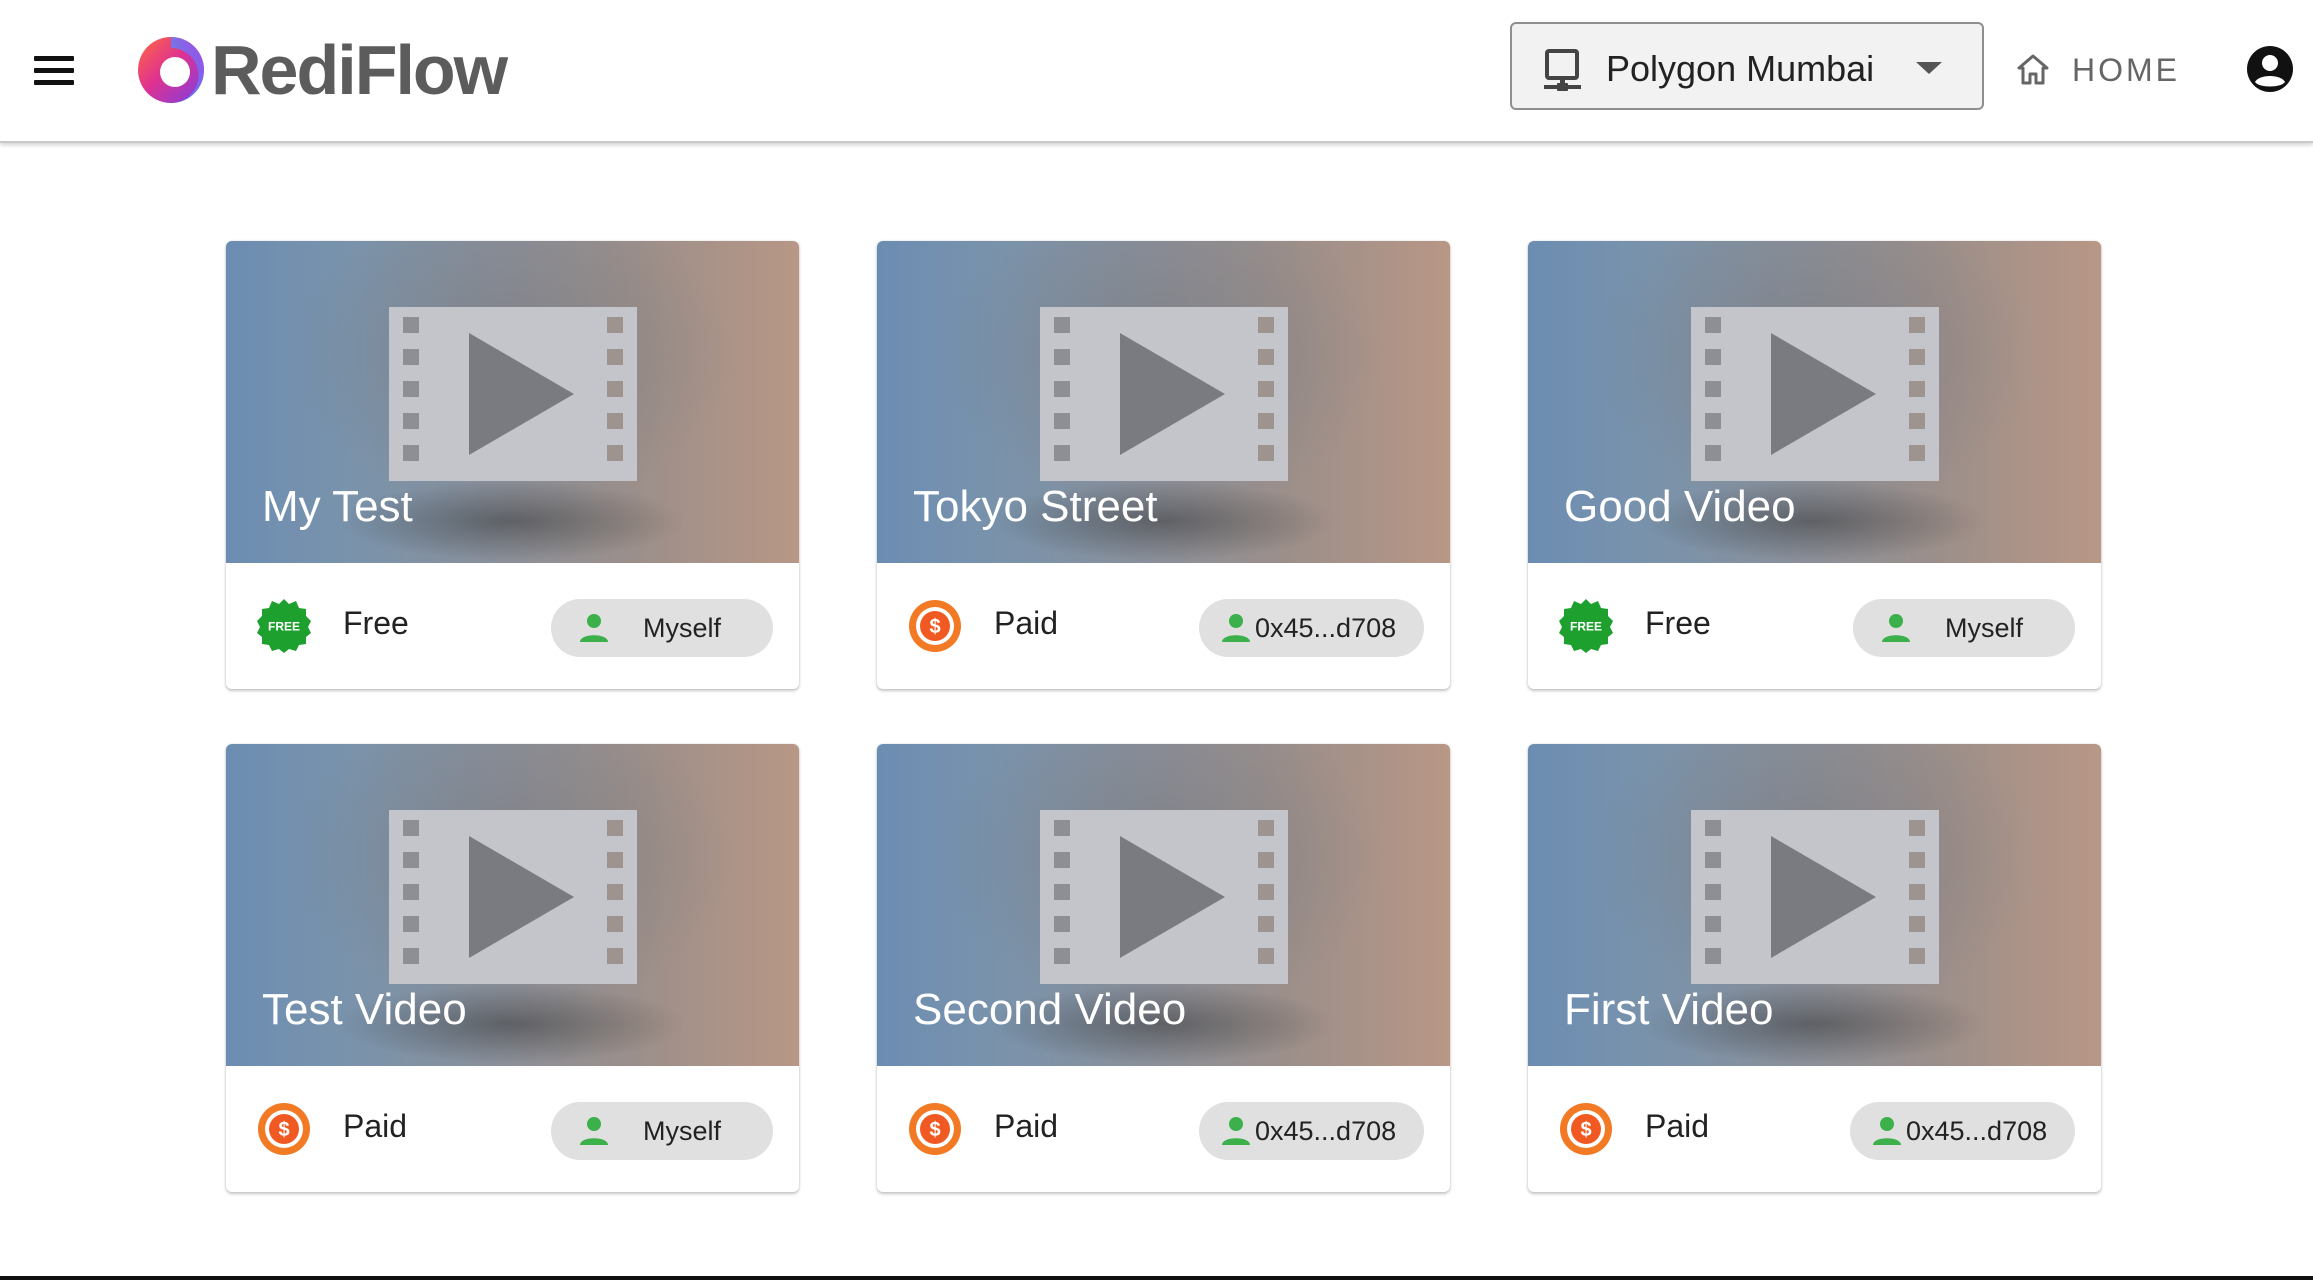 The image size is (2313, 1280). I want to click on hamburger-menu-icon, so click(54, 71).